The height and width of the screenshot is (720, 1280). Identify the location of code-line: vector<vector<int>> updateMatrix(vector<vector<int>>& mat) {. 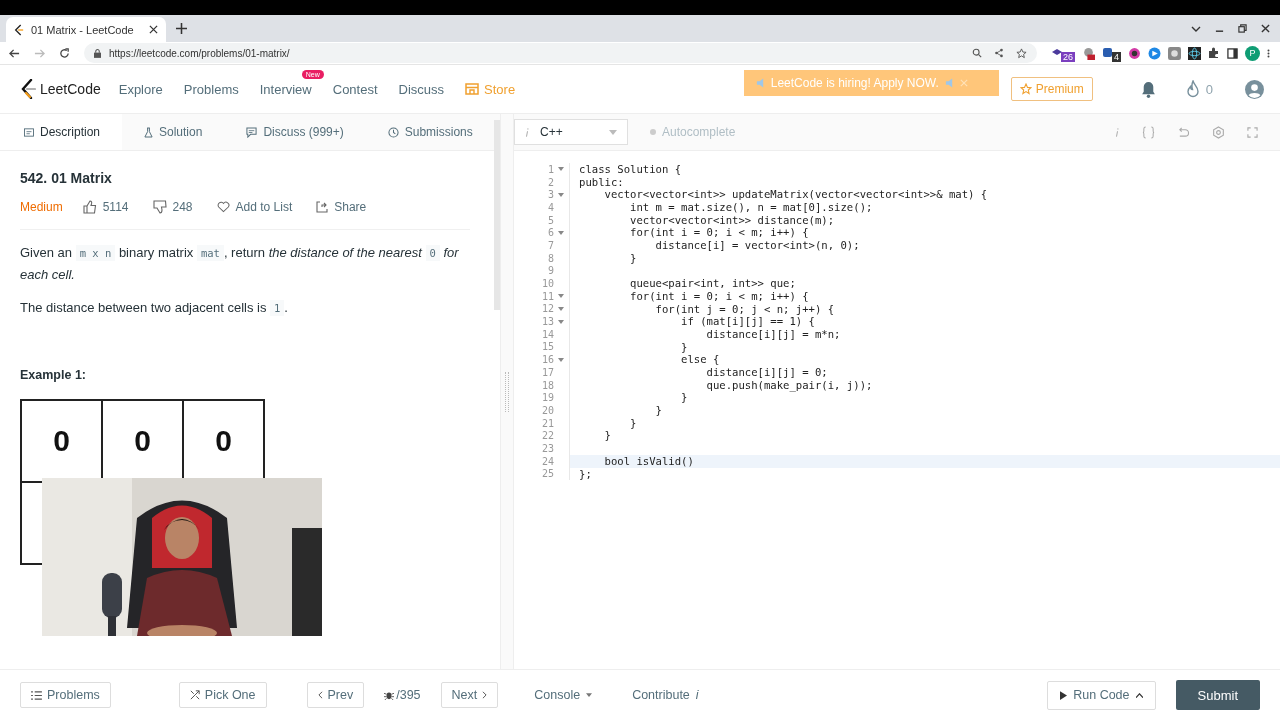
(796, 195).